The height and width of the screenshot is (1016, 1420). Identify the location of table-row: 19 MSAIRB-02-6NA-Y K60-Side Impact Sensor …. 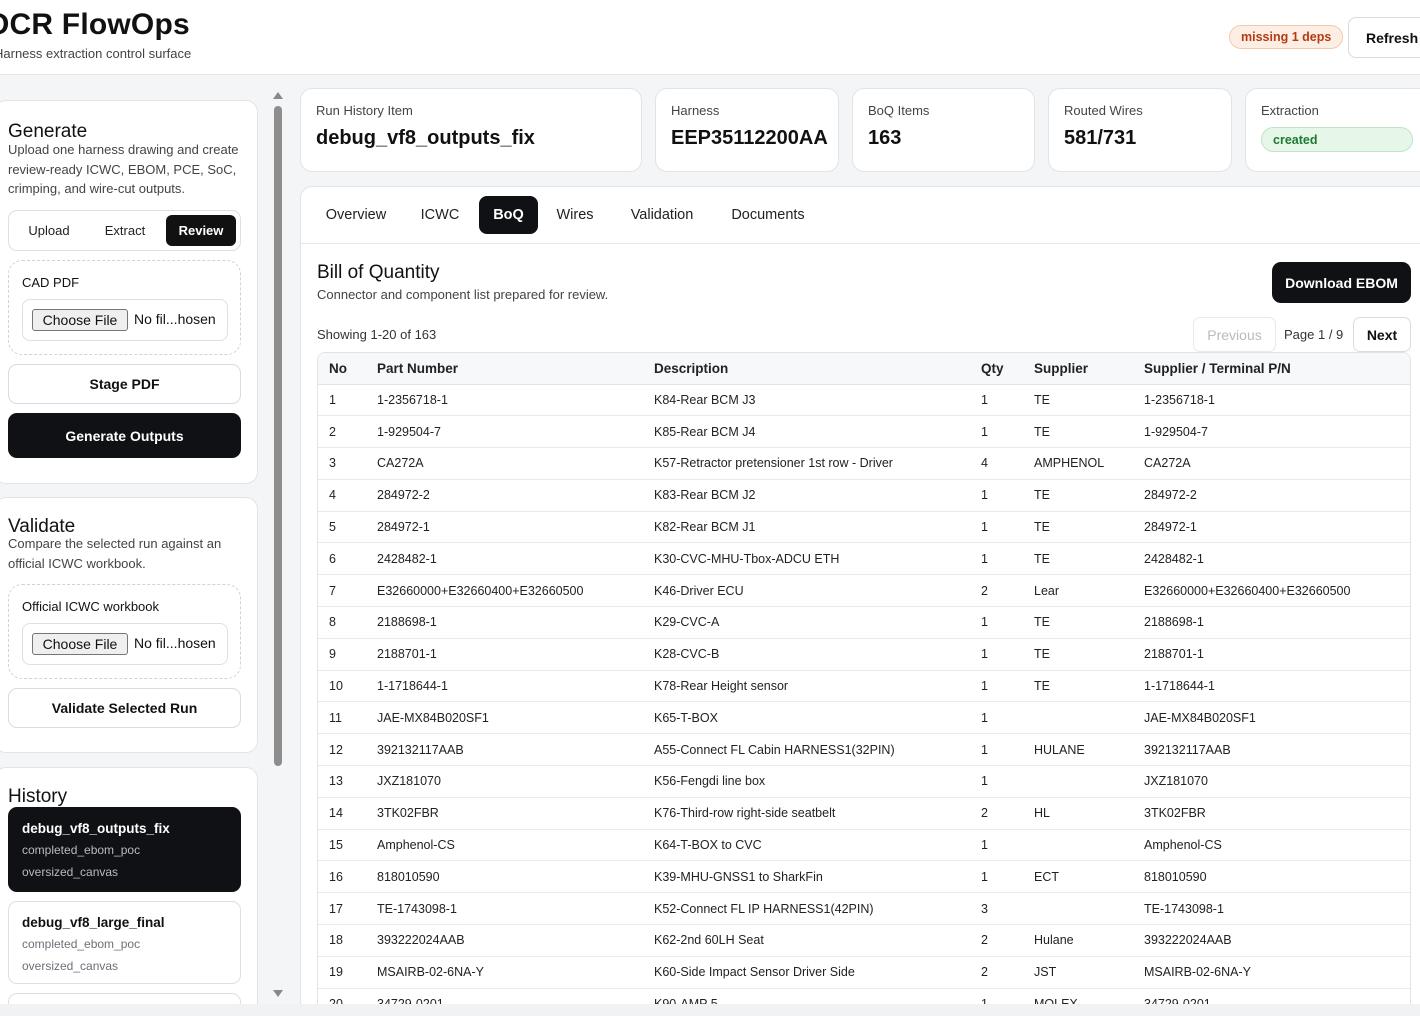
(864, 972).